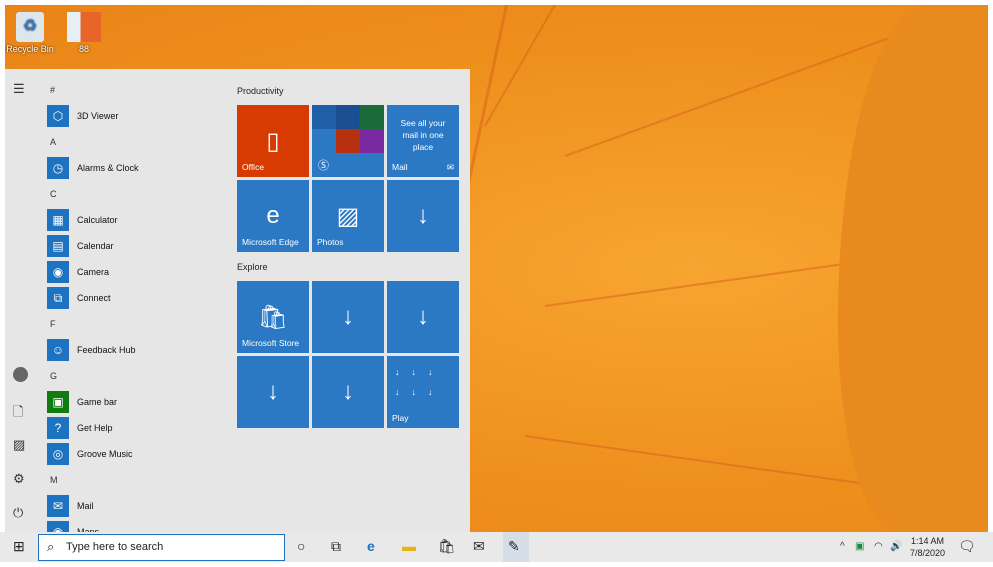 The width and height of the screenshot is (993, 567). What do you see at coordinates (19, 546) in the screenshot?
I see `windows-start-icon: ⊞` at bounding box center [19, 546].